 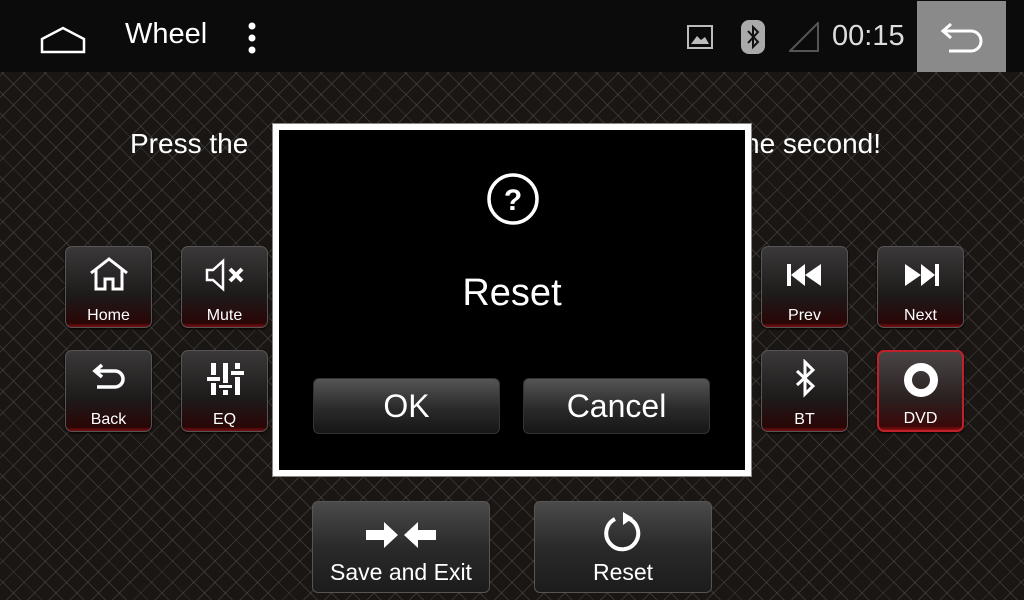 What do you see at coordinates (166, 34) in the screenshot?
I see `app-title: Wheel` at bounding box center [166, 34].